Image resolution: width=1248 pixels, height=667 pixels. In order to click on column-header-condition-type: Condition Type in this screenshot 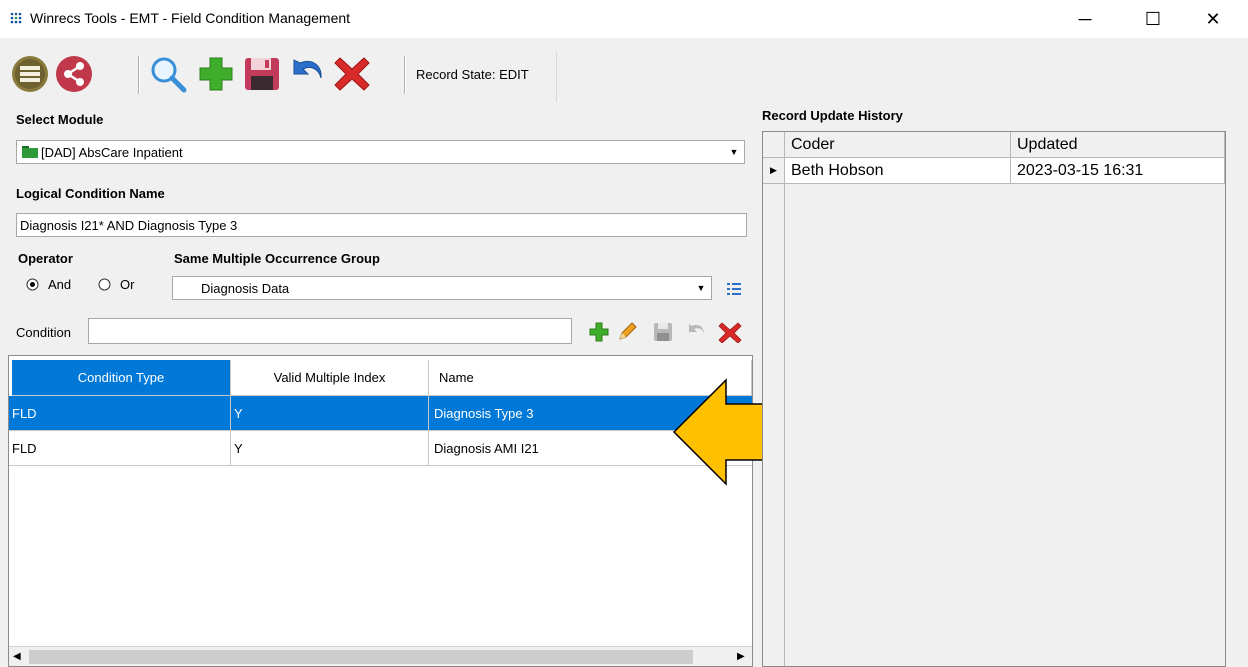, I will do `click(121, 378)`.